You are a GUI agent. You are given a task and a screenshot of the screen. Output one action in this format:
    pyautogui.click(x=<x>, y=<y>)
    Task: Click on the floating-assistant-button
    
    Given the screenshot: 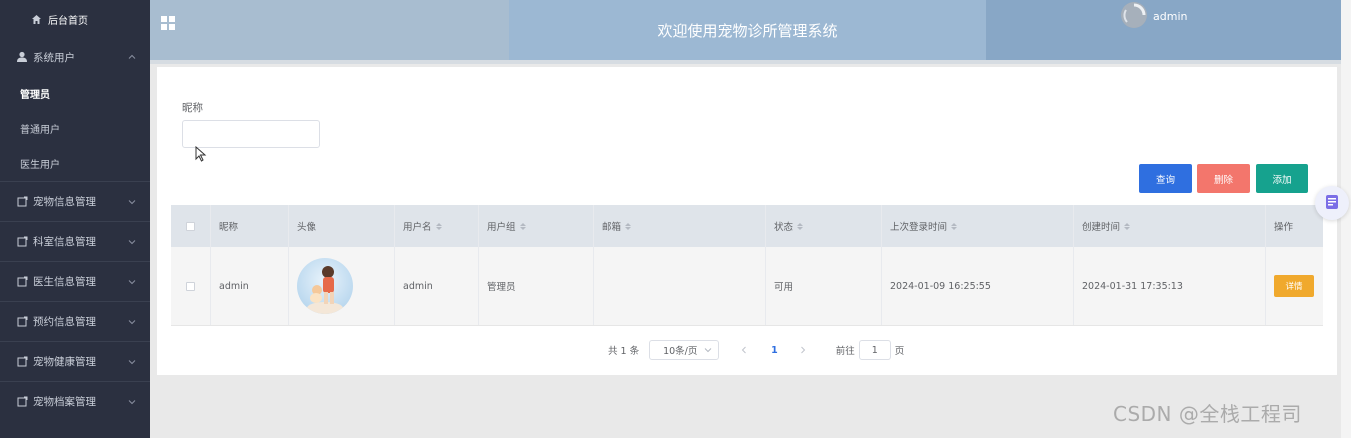 What is the action you would take?
    pyautogui.click(x=1332, y=203)
    